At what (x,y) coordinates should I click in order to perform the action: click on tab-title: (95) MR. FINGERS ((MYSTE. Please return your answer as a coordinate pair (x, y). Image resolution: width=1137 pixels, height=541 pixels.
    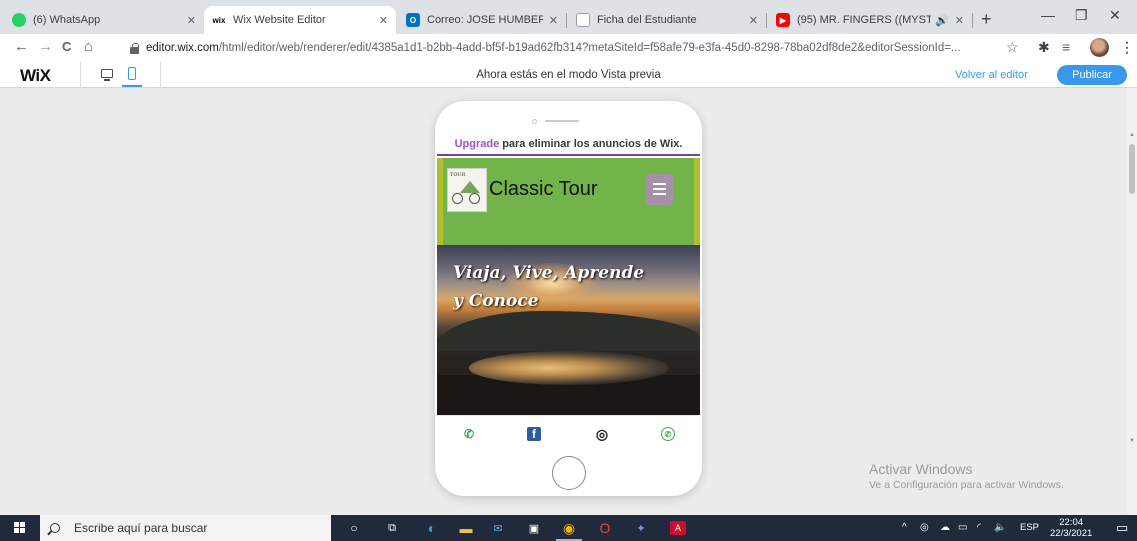
    Looking at the image, I should click on (864, 20).